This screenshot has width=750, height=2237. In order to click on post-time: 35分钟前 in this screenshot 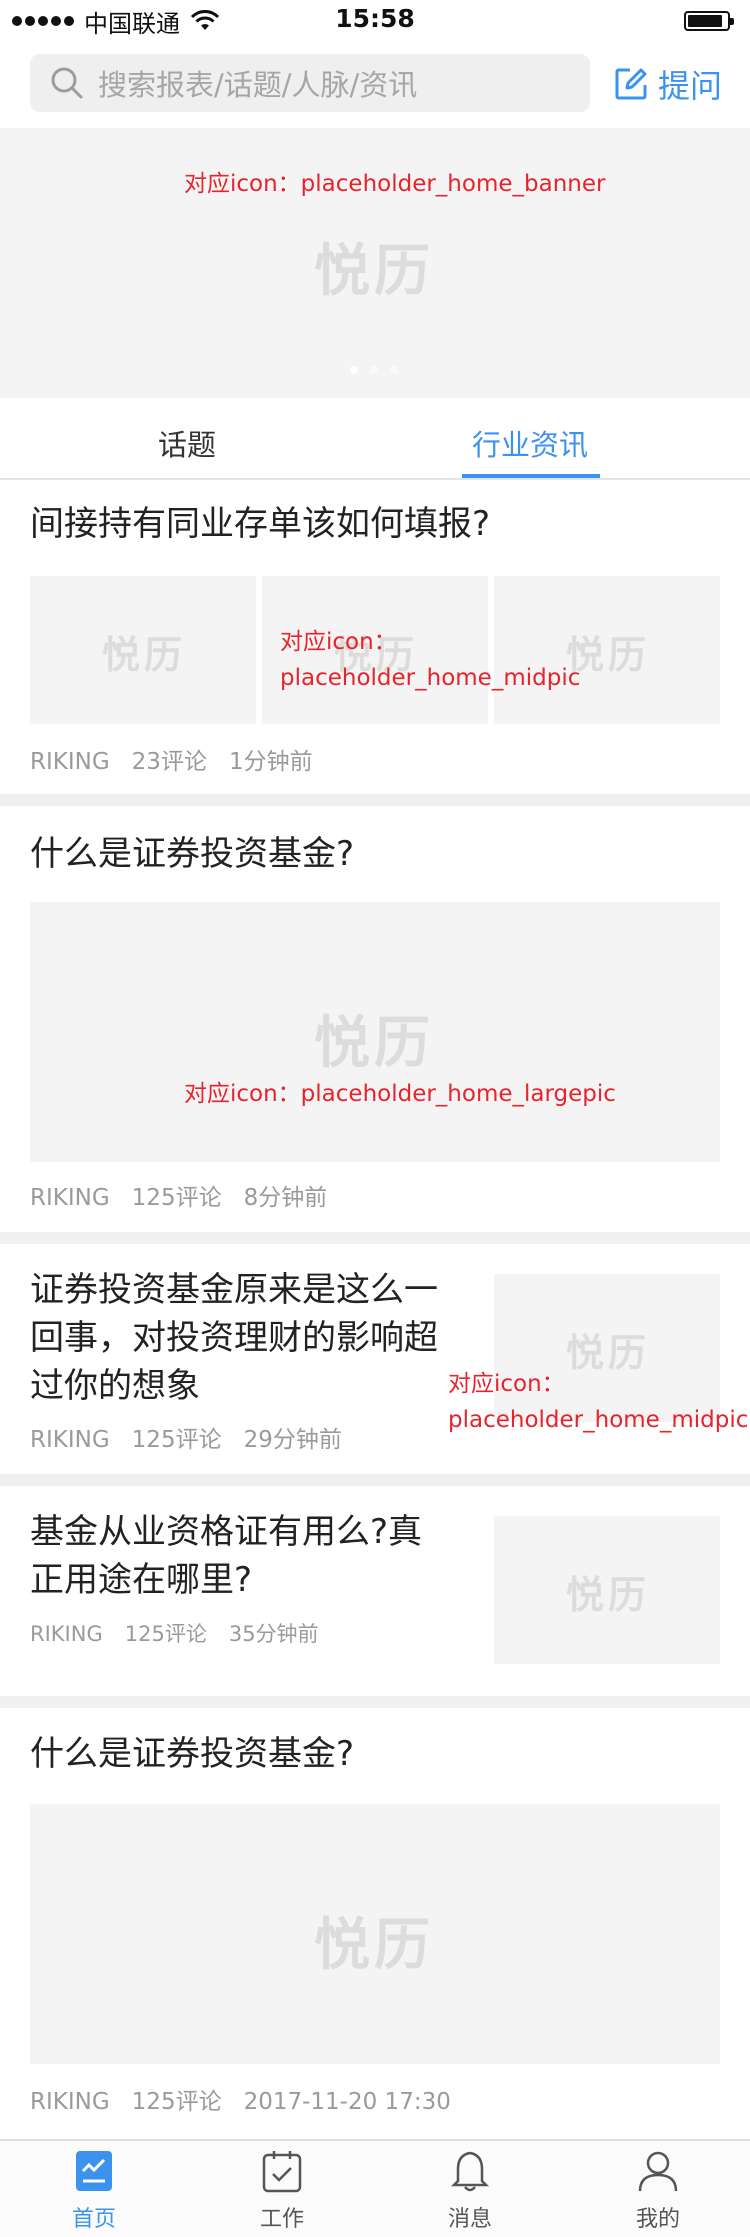, I will do `click(273, 1634)`.